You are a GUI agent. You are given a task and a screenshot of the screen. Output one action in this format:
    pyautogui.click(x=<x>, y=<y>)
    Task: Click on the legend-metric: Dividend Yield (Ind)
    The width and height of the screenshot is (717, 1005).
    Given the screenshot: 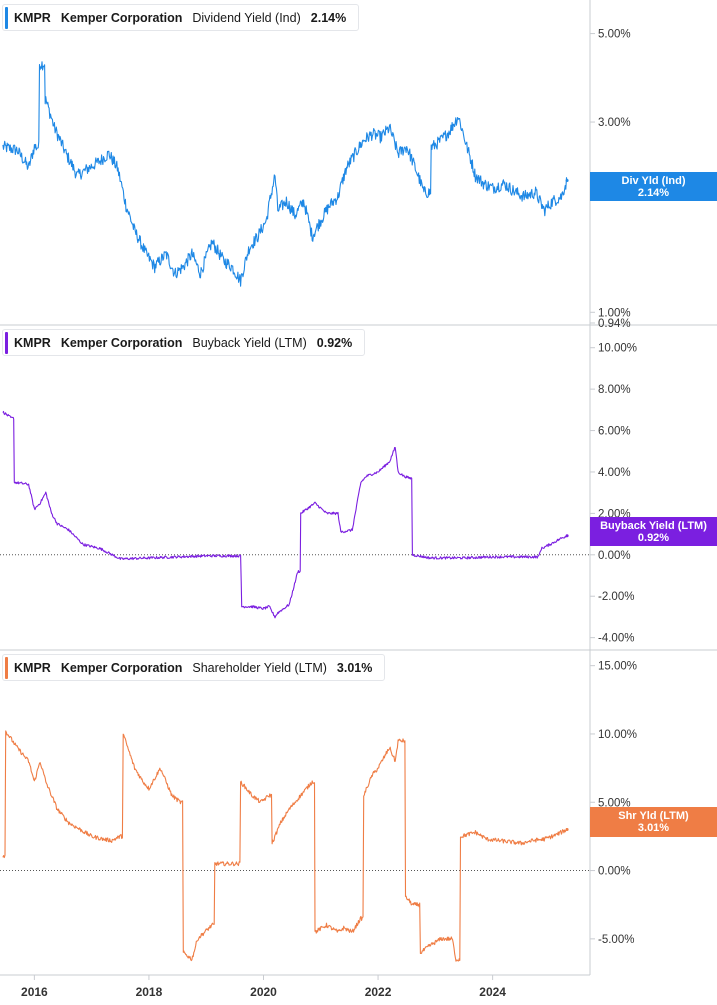 What is the action you would take?
    pyautogui.click(x=246, y=17)
    